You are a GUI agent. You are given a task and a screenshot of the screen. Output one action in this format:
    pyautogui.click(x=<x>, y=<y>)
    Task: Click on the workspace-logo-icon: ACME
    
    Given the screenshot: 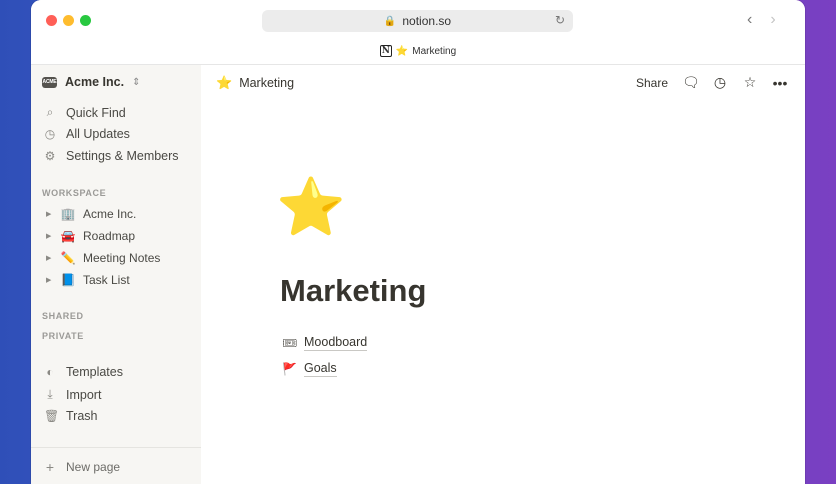 What is the action you would take?
    pyautogui.click(x=49, y=82)
    